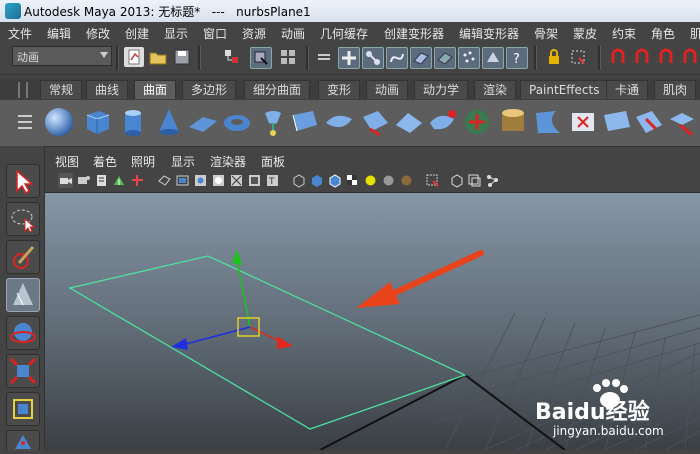 This screenshot has height=454, width=700. What do you see at coordinates (200, 180) in the screenshot?
I see `resolution-gate-icon` at bounding box center [200, 180].